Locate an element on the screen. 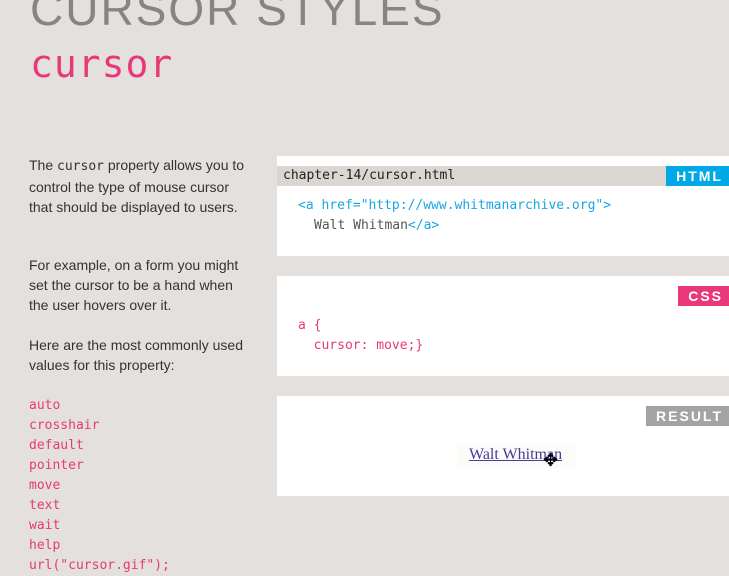 The image size is (729, 576). value-item: move is located at coordinates (45, 485).